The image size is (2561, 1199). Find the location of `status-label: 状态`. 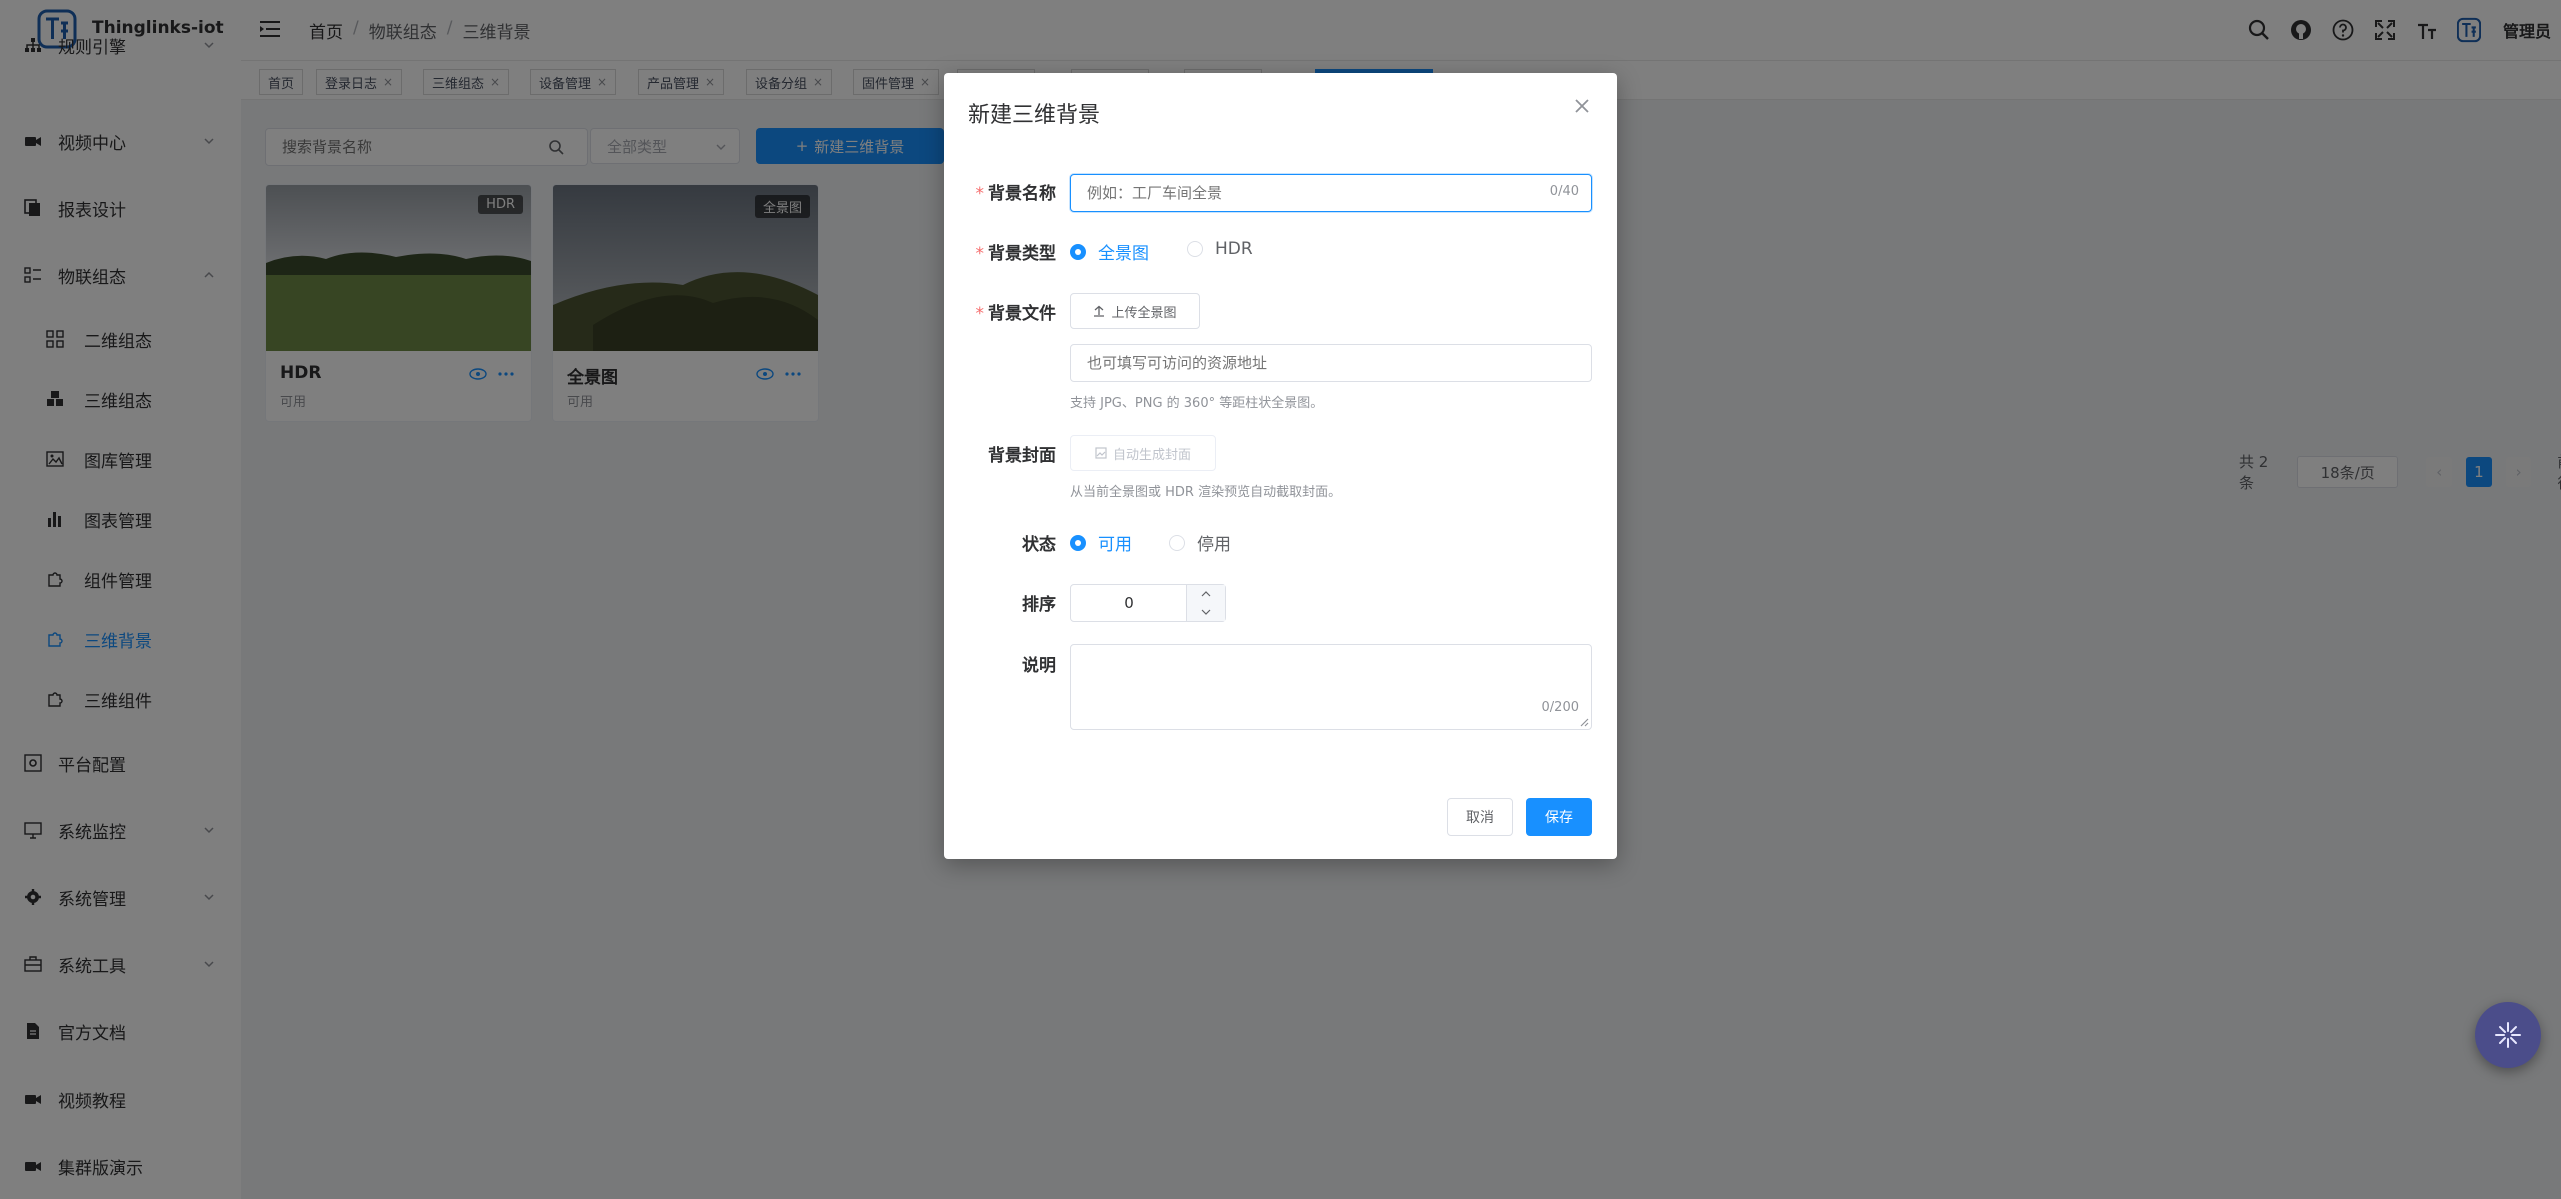

status-label: 状态 is located at coordinates (1039, 545).